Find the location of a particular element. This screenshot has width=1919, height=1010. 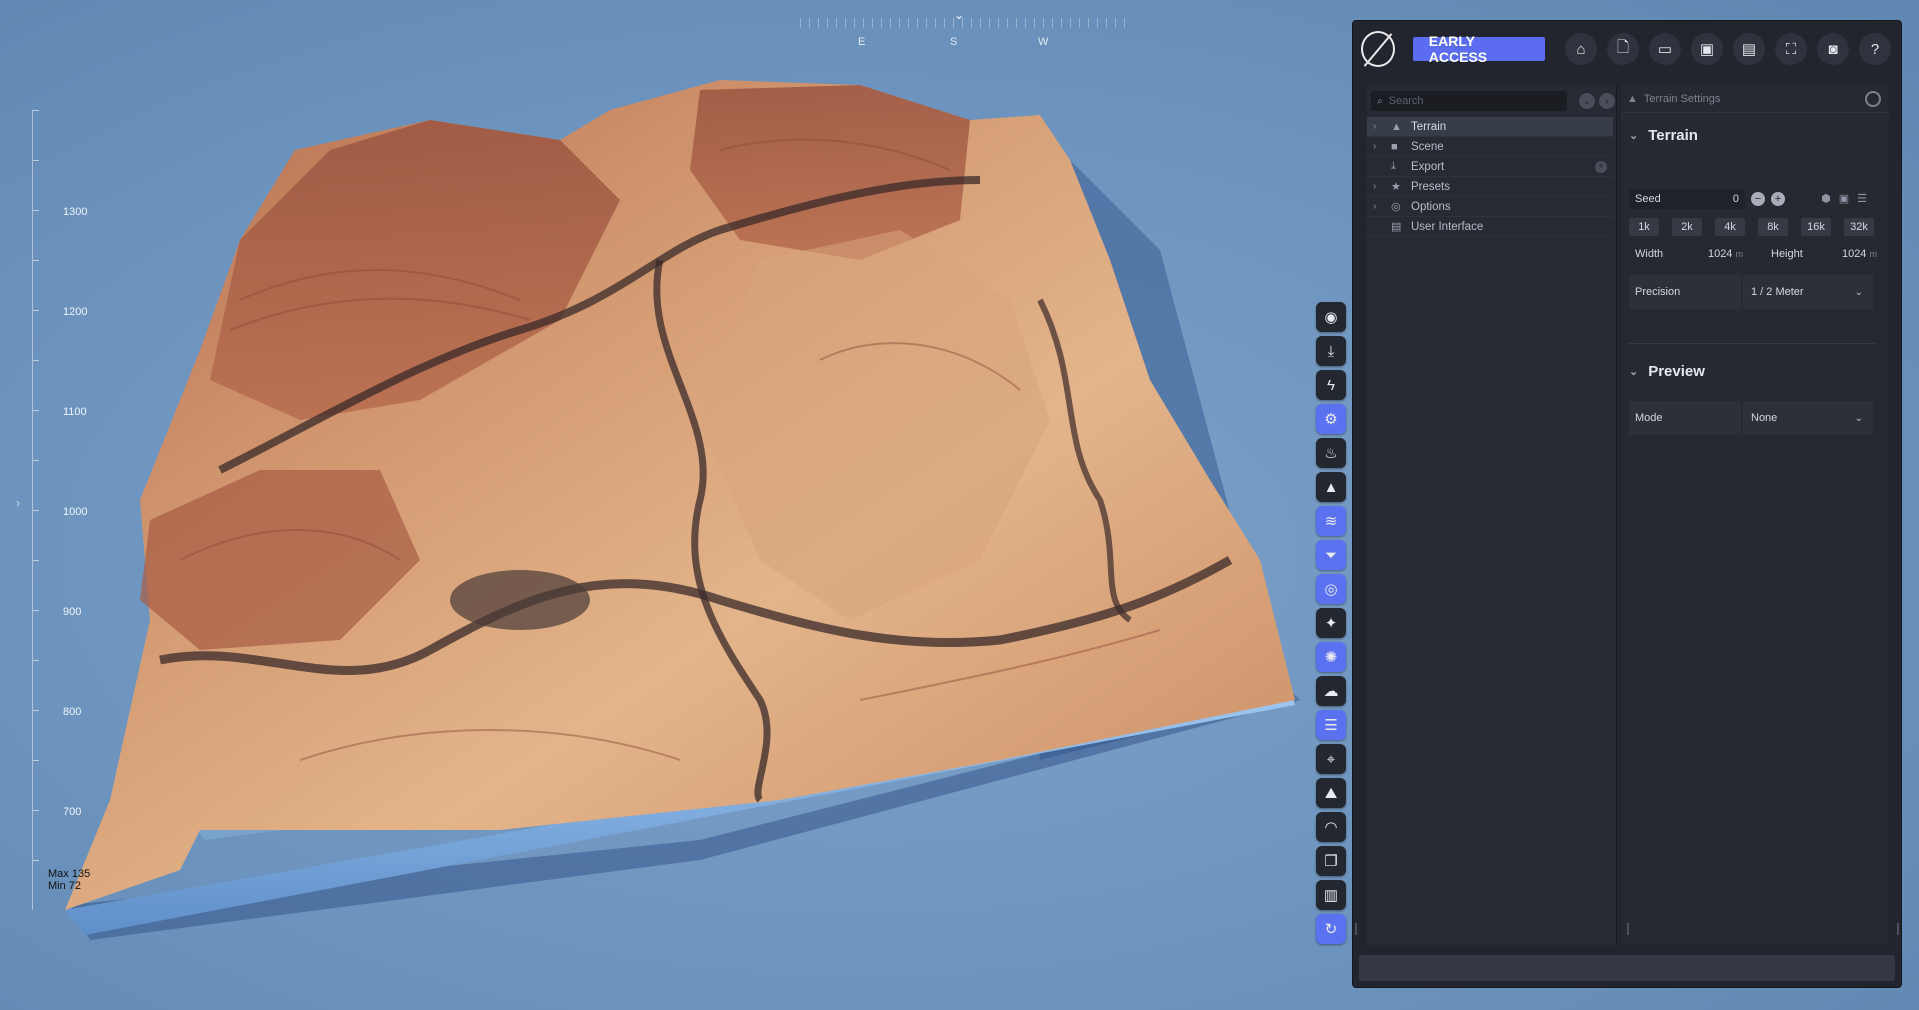

height-field: 1024 m is located at coordinates (1854, 254).